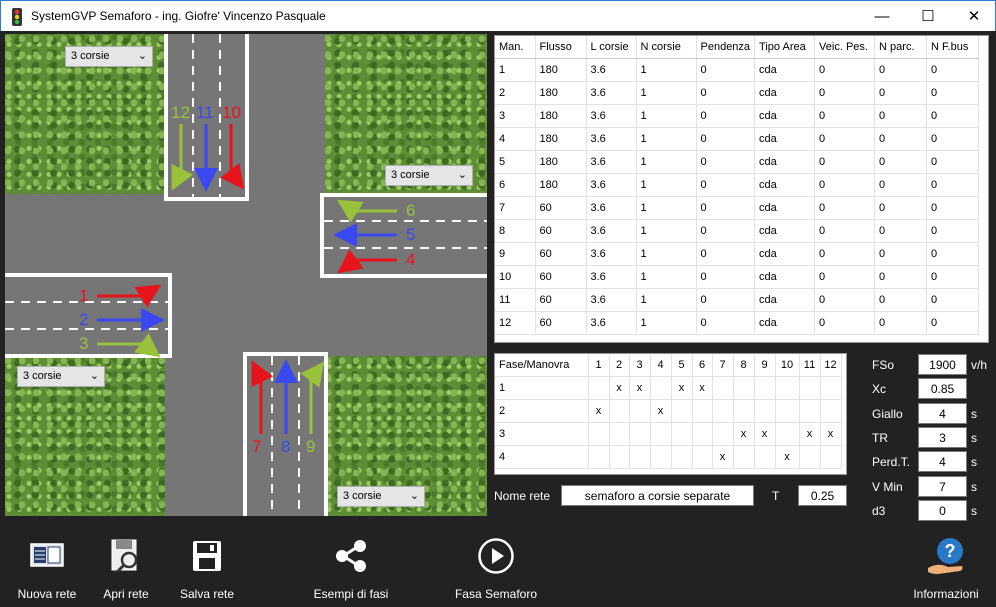 This screenshot has width=996, height=607. What do you see at coordinates (942, 462) in the screenshot?
I see `param-input: 4` at bounding box center [942, 462].